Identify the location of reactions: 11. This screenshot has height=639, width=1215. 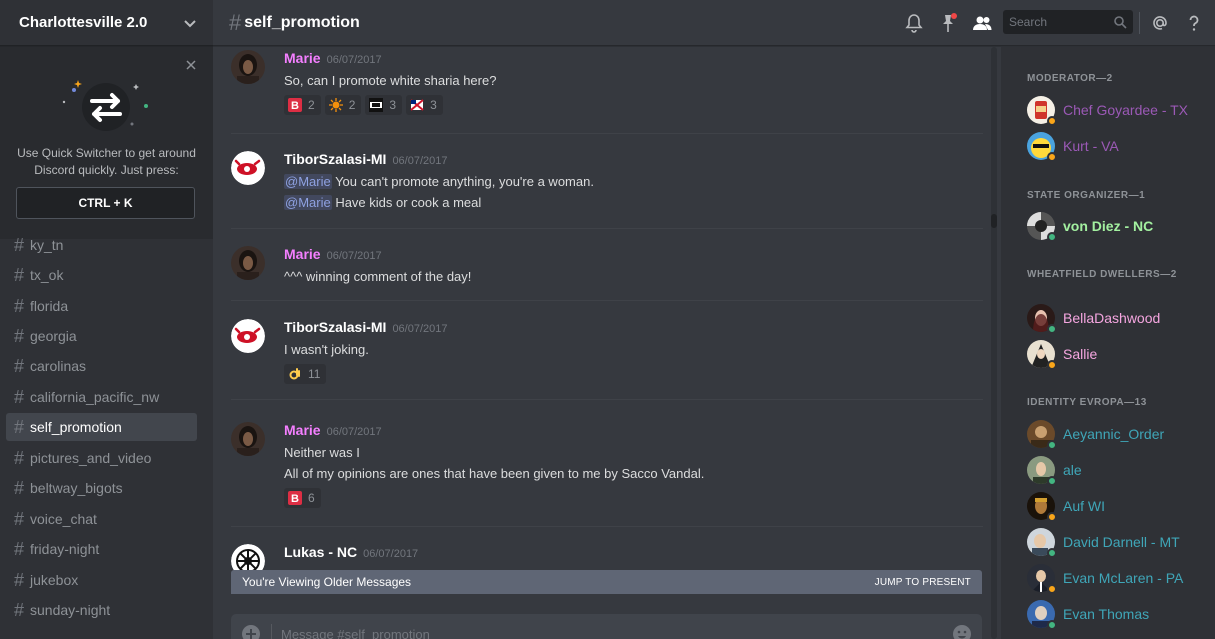
(629, 374).